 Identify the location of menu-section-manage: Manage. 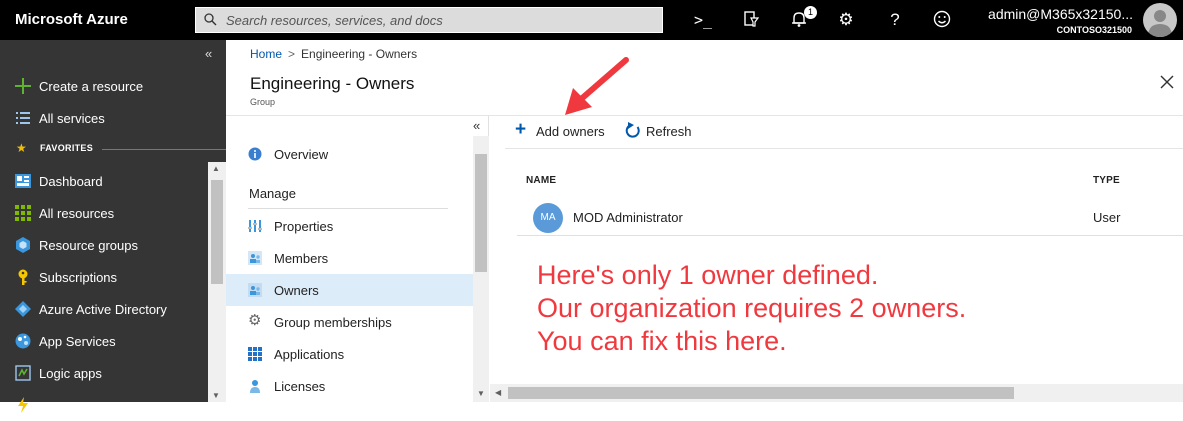
(272, 193).